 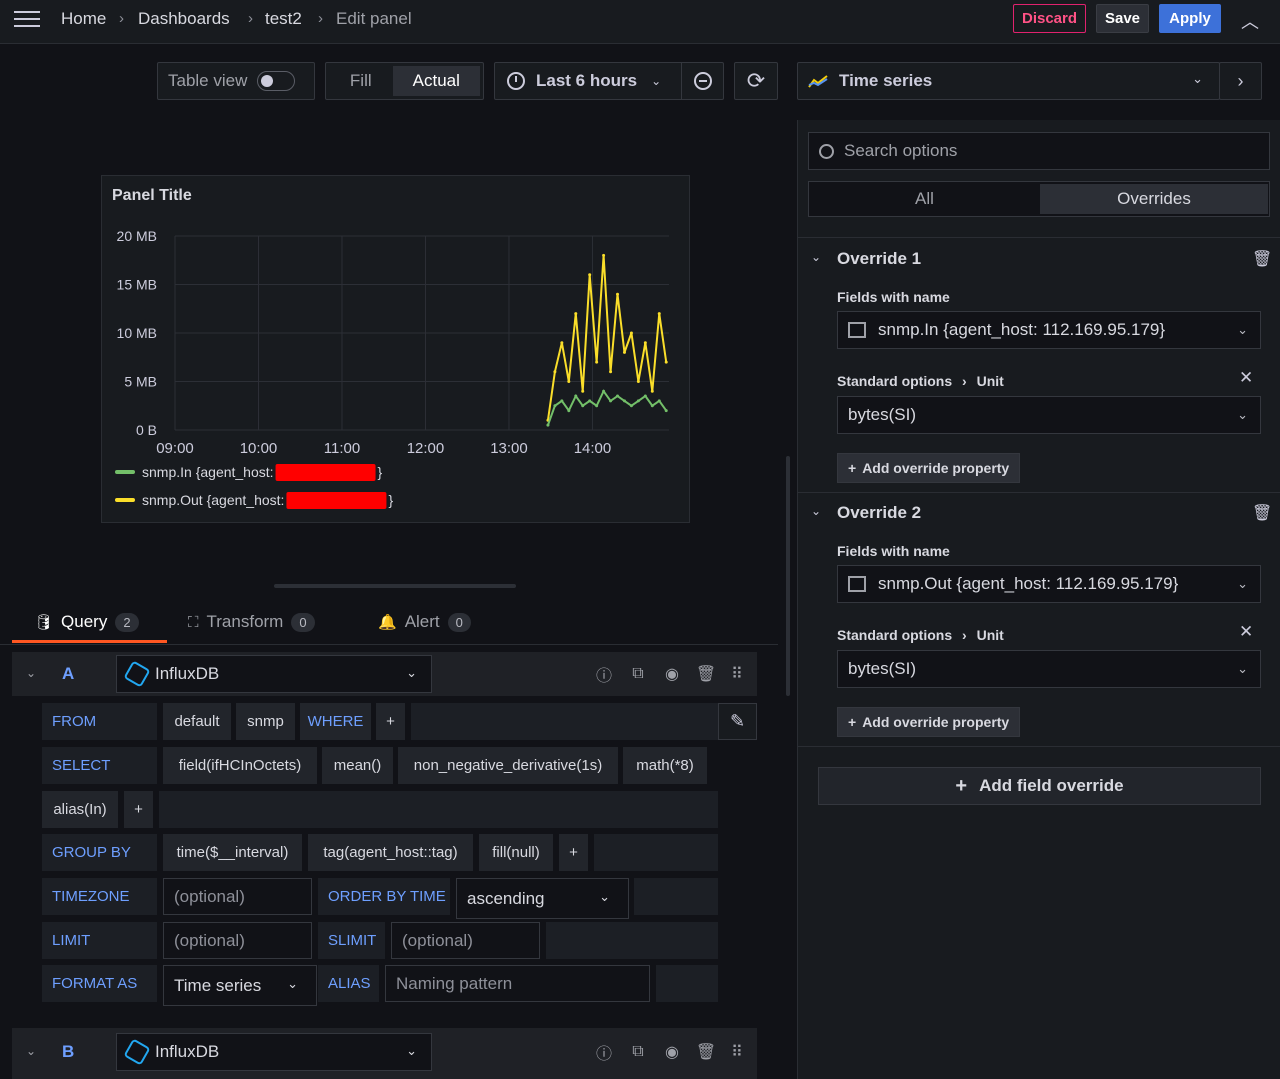 I want to click on database-icon: 🛢, so click(x=44, y=622).